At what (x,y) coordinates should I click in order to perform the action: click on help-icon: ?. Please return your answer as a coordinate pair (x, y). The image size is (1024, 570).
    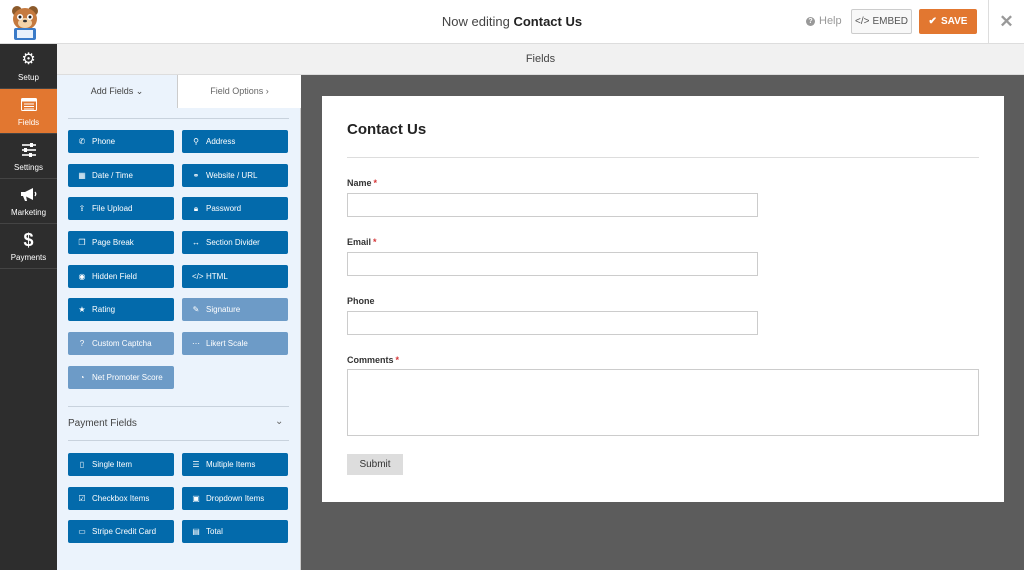
    Looking at the image, I should click on (810, 21).